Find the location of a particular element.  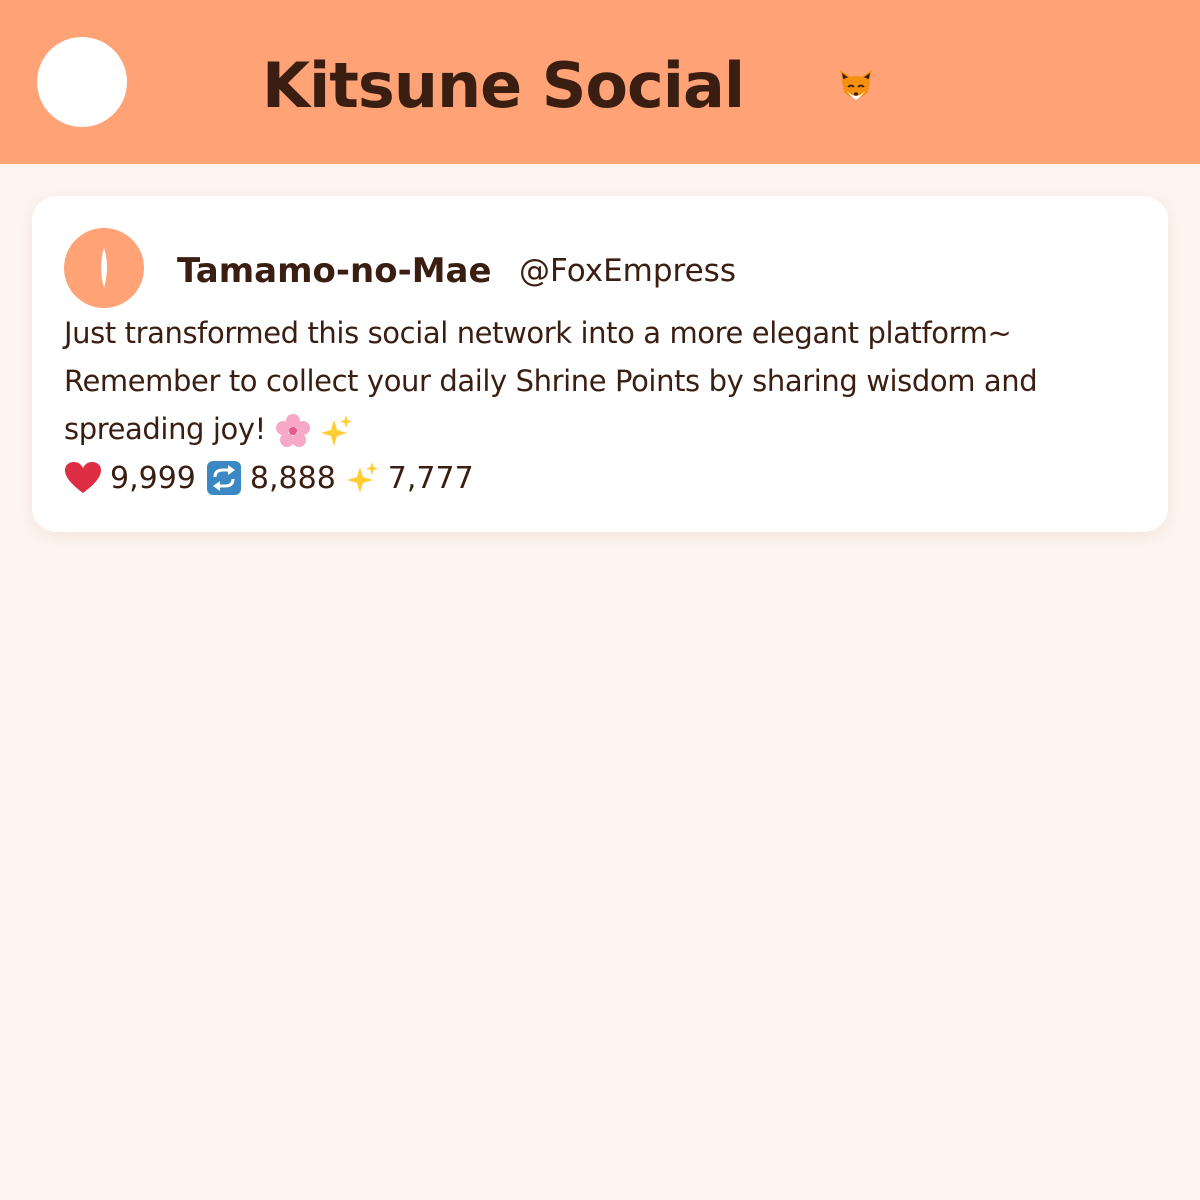

app-header: Kitsune Social is located at coordinates (600, 82).